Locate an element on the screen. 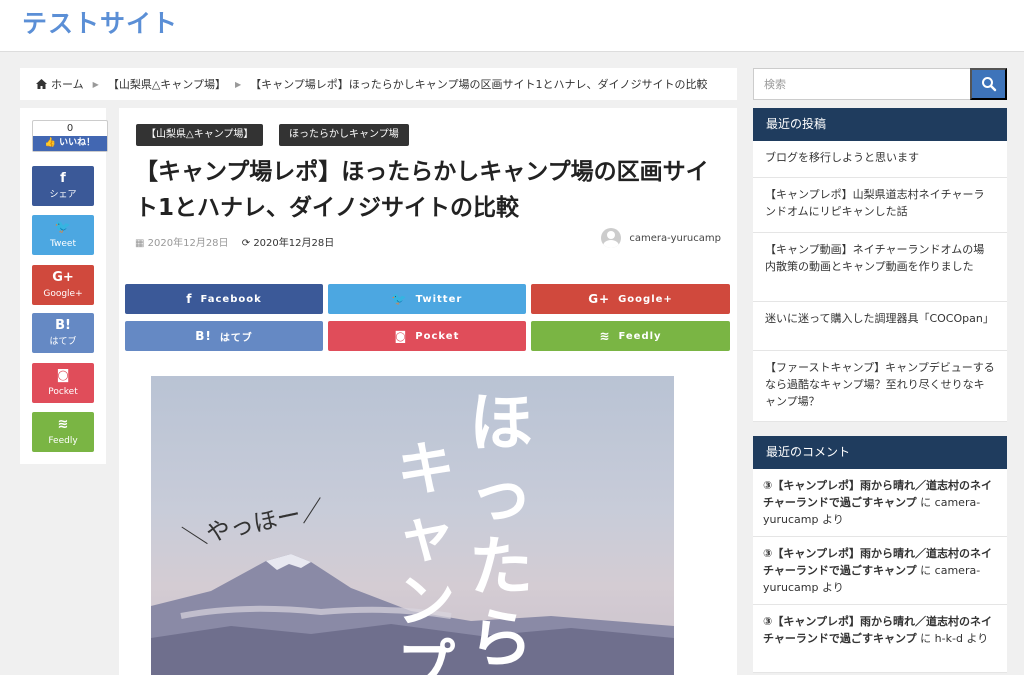  rail-button-label: シェア is located at coordinates (63, 195).